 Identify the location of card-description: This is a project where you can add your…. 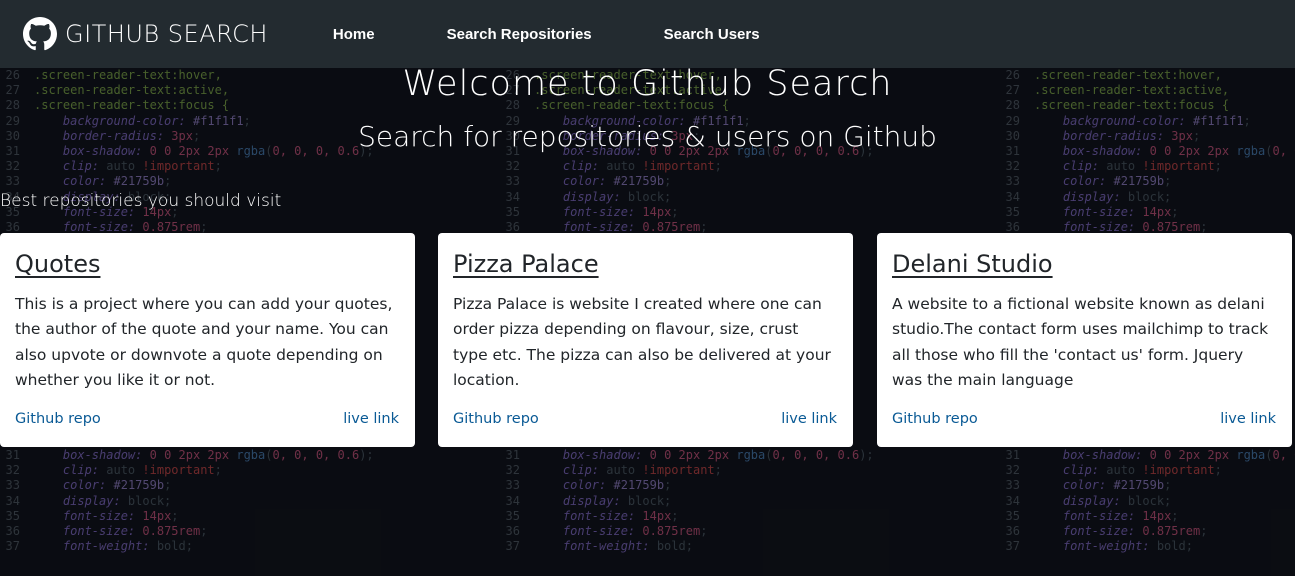
(204, 342).